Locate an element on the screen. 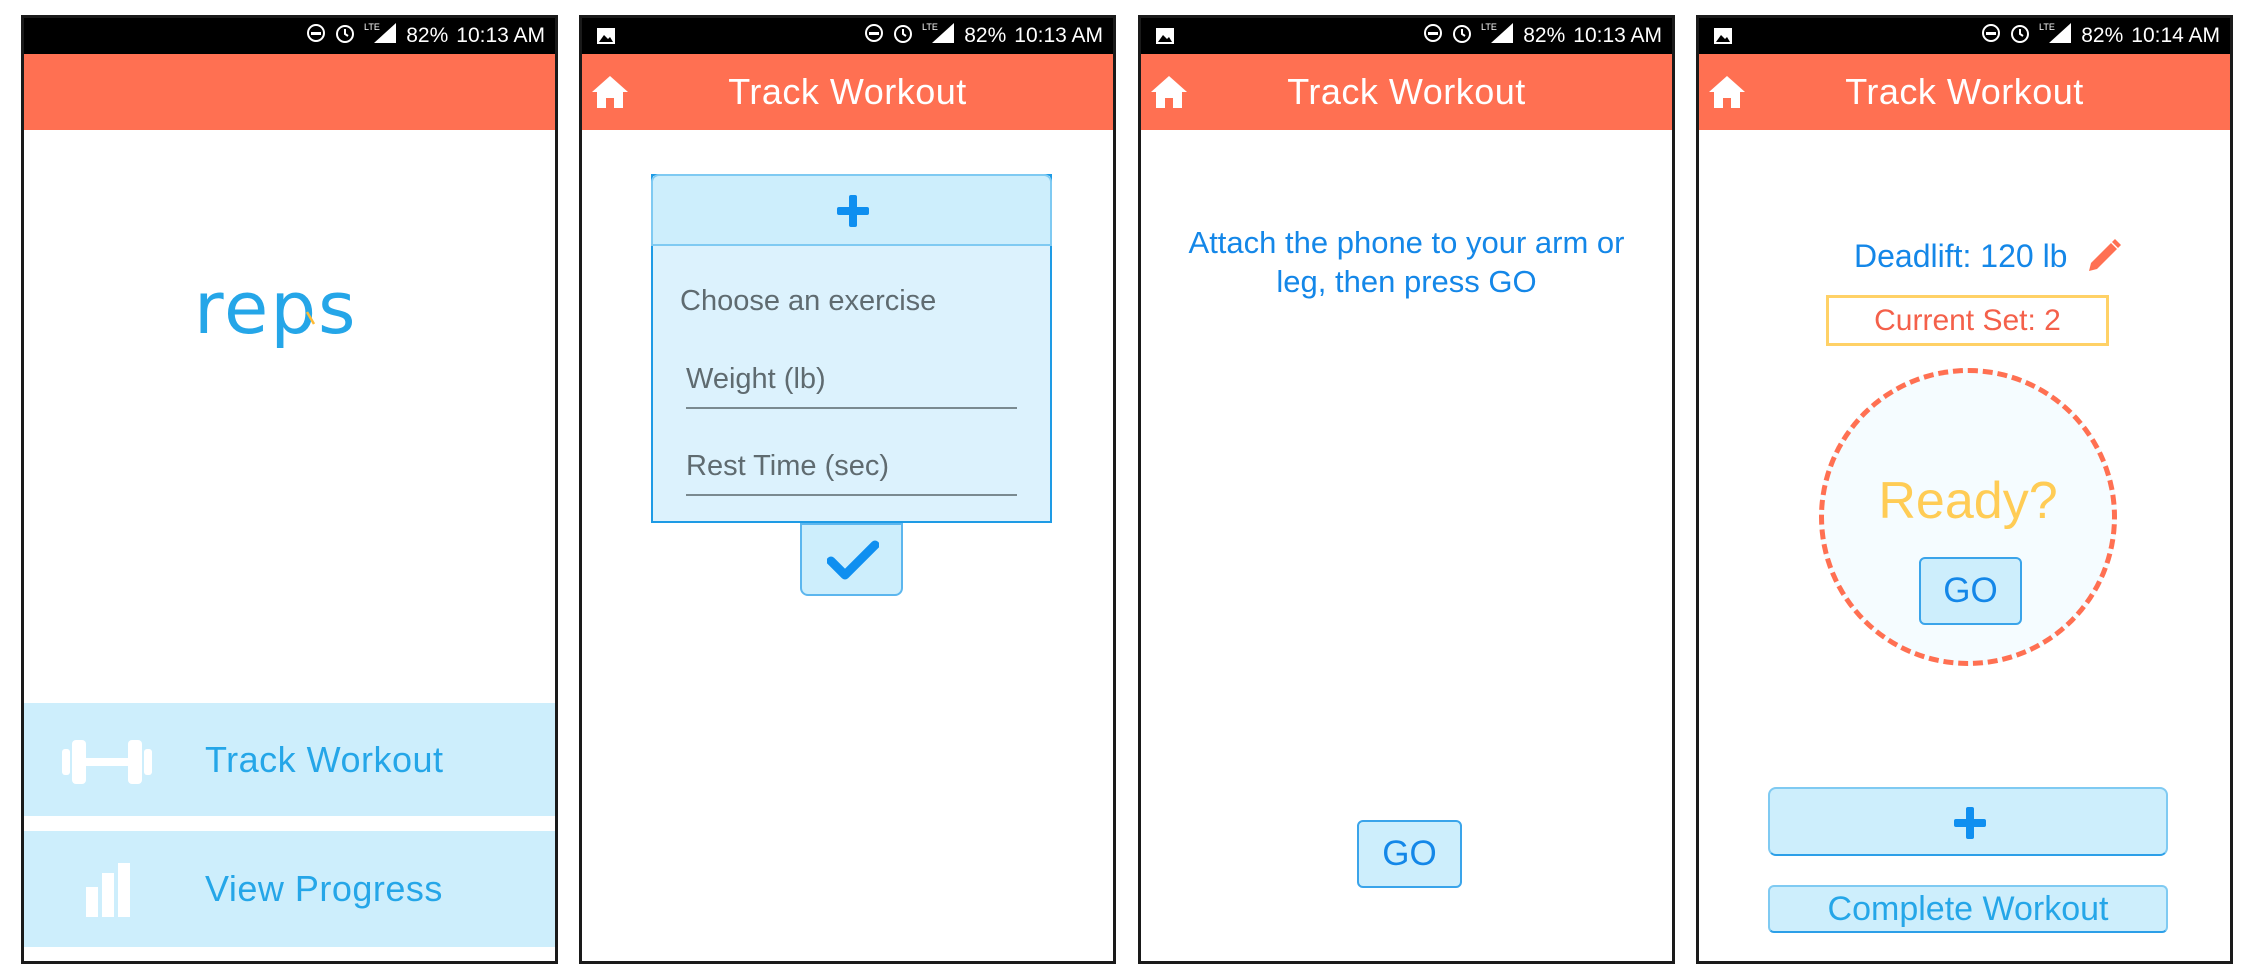  clock-text: 10:14 AM is located at coordinates (2175, 35).